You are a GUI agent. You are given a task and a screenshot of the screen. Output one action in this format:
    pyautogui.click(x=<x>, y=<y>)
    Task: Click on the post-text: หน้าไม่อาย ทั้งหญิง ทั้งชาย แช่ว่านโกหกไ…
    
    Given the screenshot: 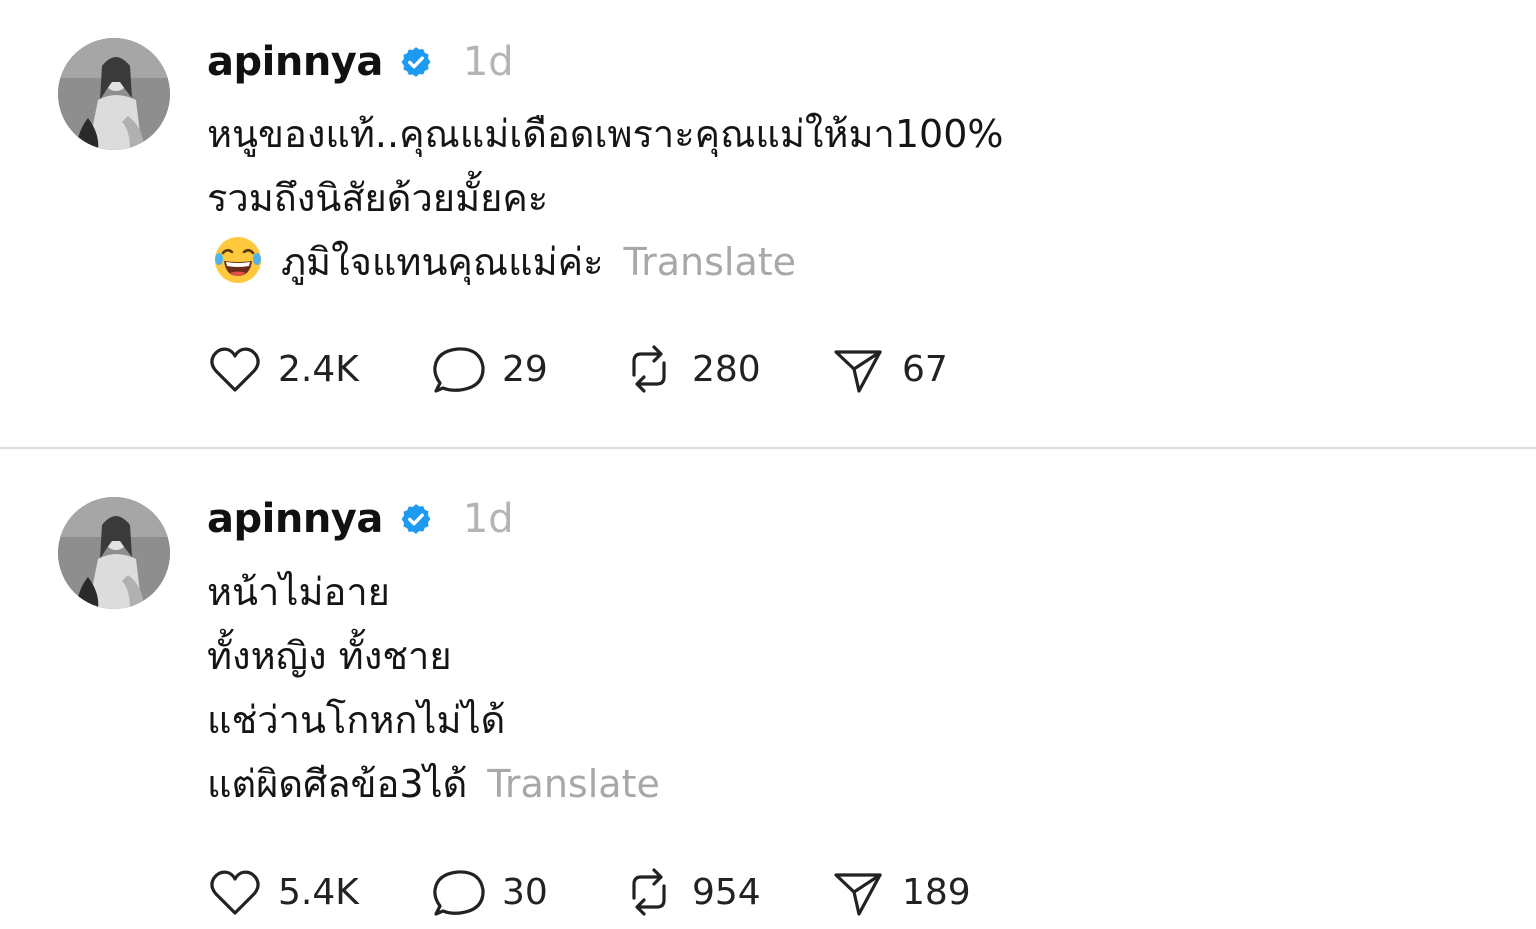 What is the action you would take?
    pyautogui.click(x=433, y=688)
    